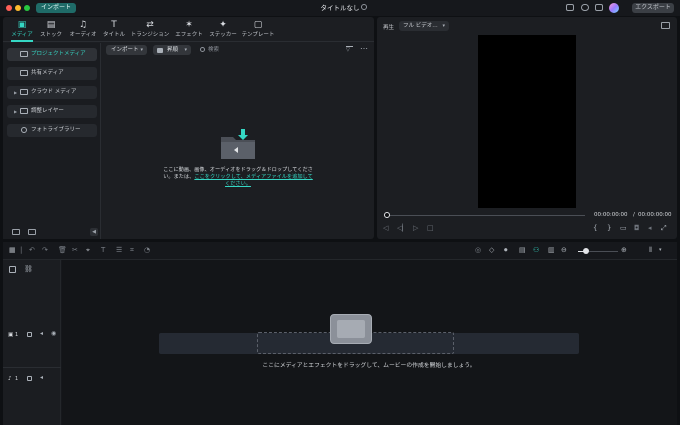 The height and width of the screenshot is (425, 680). Describe the element at coordinates (223, 35) in the screenshot. I see `tab-label: ステッカー` at that location.